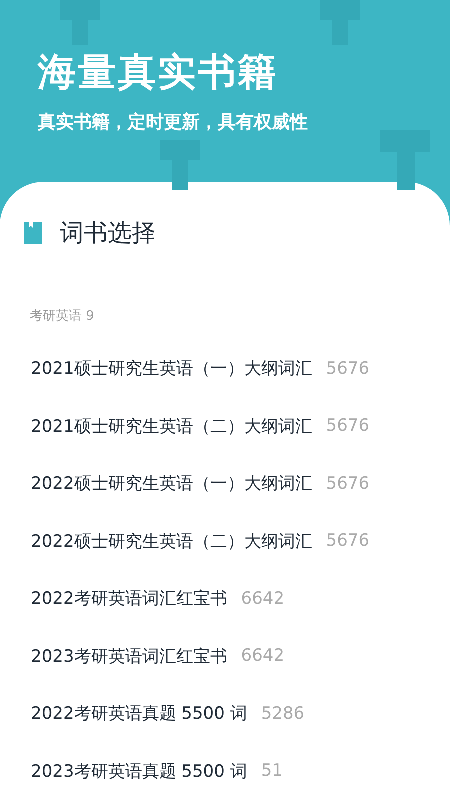 The image size is (450, 800). I want to click on book-title: 2021硕士研究生英语（一）大纲词汇, so click(171, 368).